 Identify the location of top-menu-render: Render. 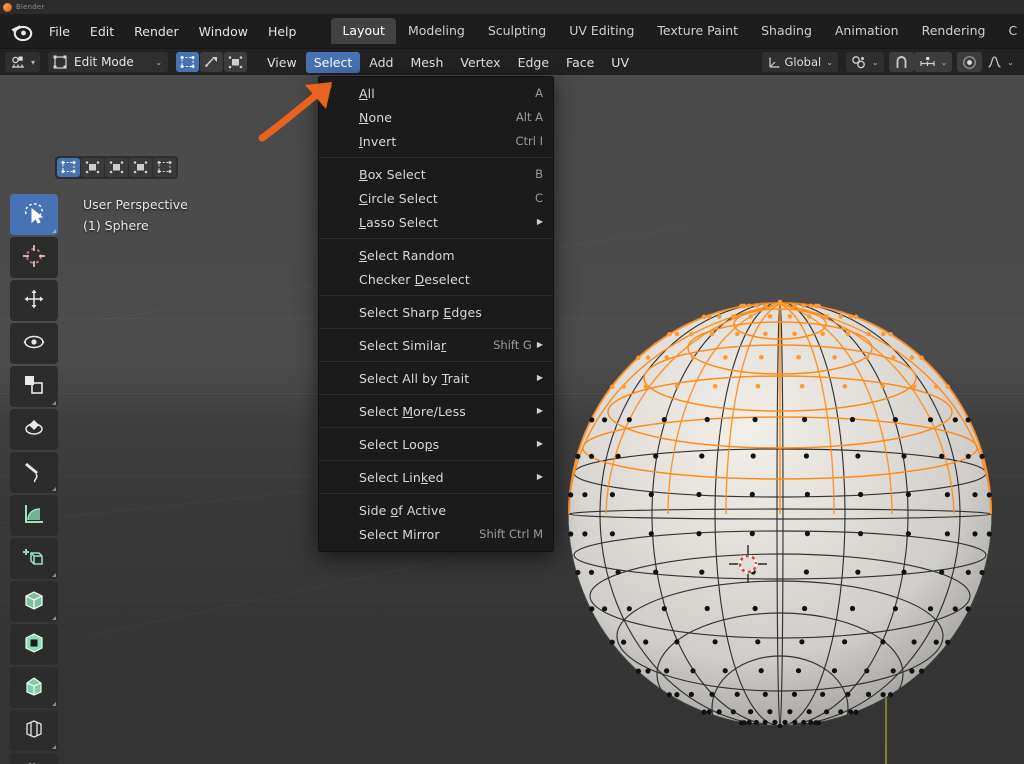
(156, 31).